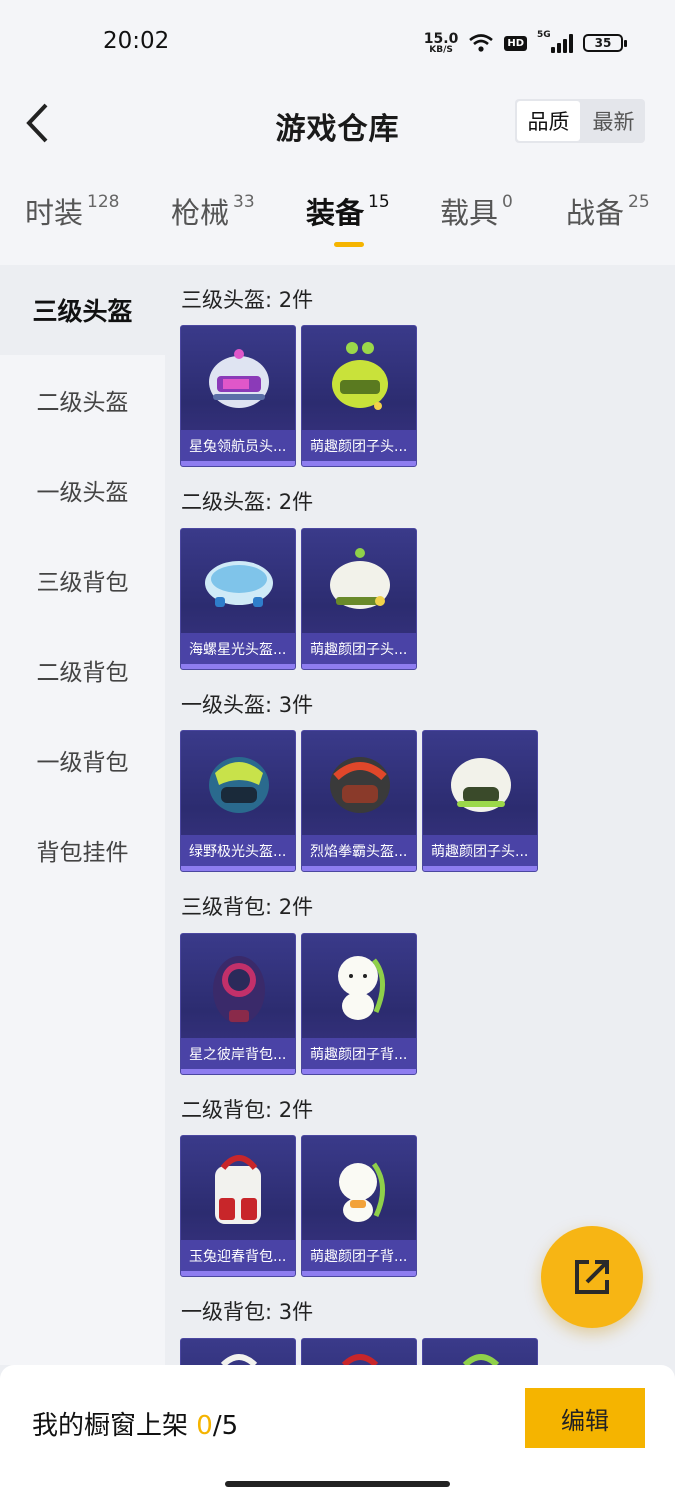 Image resolution: width=675 pixels, height=1500 pixels. Describe the element at coordinates (82, 850) in the screenshot. I see `sidebar-item-backpack-pendant: 背包挂件` at that location.